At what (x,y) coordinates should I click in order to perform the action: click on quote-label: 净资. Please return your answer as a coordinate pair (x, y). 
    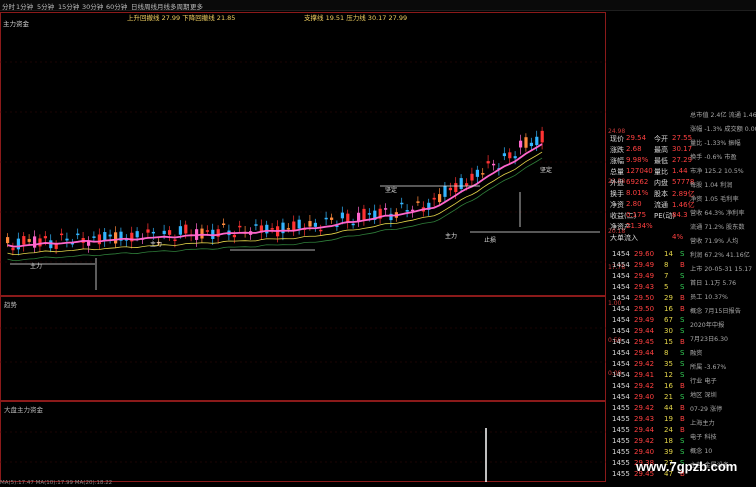
    Looking at the image, I should click on (617, 205).